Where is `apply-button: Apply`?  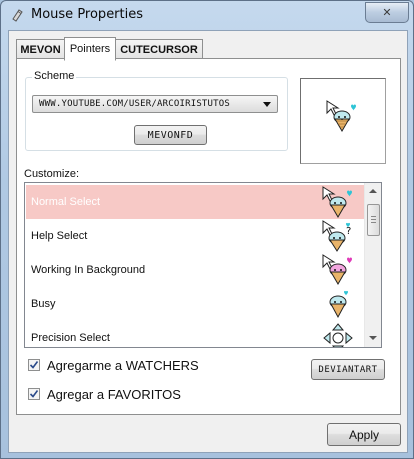 apply-button: Apply is located at coordinates (364, 434).